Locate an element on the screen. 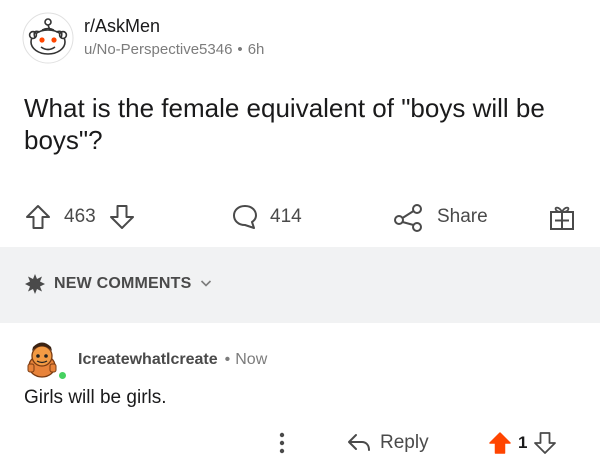 The height and width of the screenshot is (474, 600). upvote-count: 463 is located at coordinates (80, 216).